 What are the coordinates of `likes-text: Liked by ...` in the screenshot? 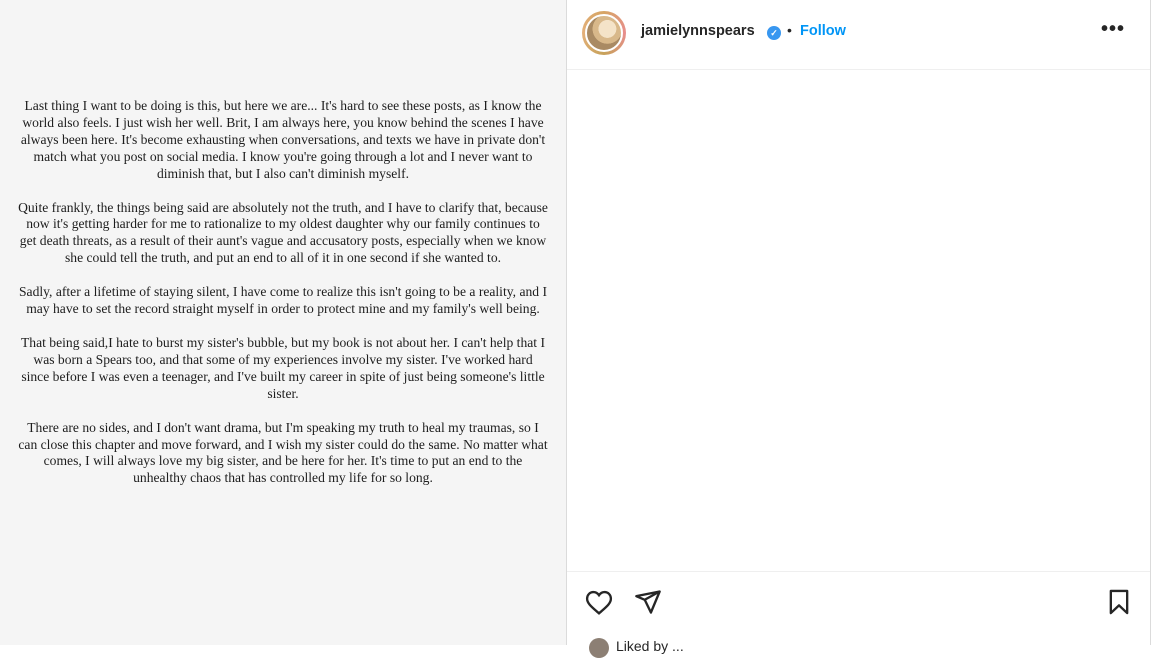 It's located at (650, 646).